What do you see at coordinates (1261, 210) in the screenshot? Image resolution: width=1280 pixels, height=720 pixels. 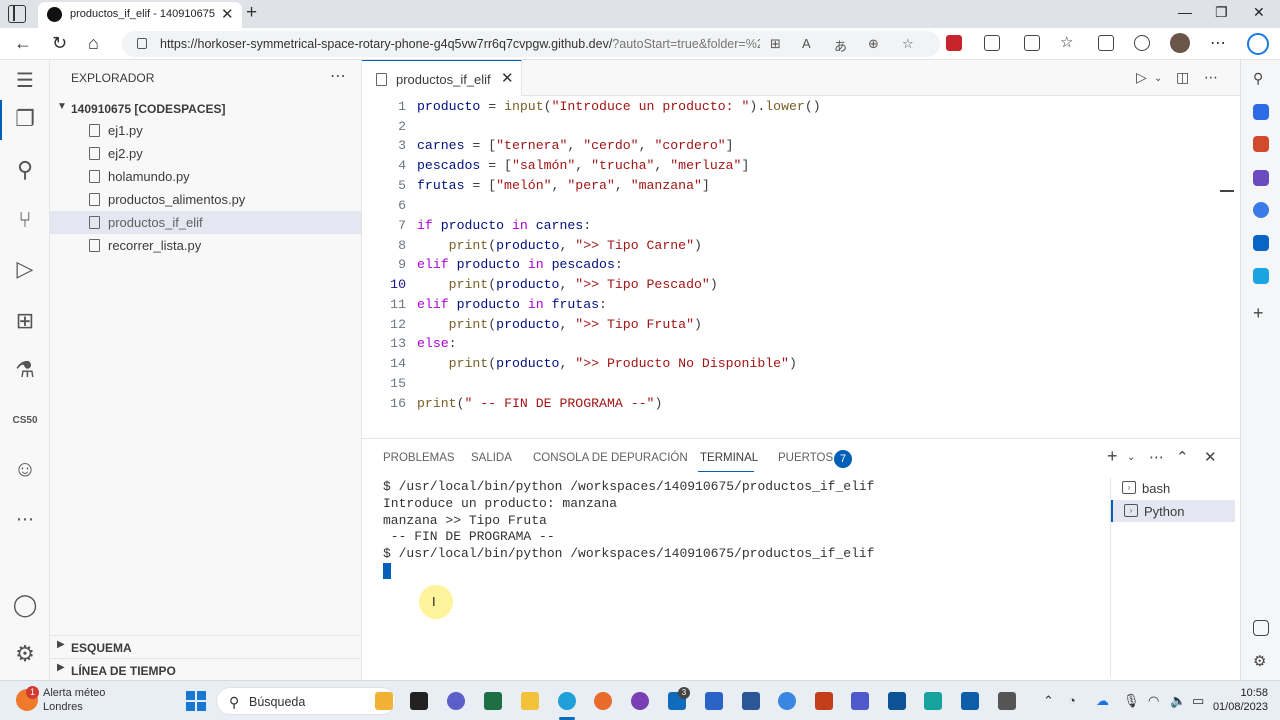 I see `microsoft-365-icon` at bounding box center [1261, 210].